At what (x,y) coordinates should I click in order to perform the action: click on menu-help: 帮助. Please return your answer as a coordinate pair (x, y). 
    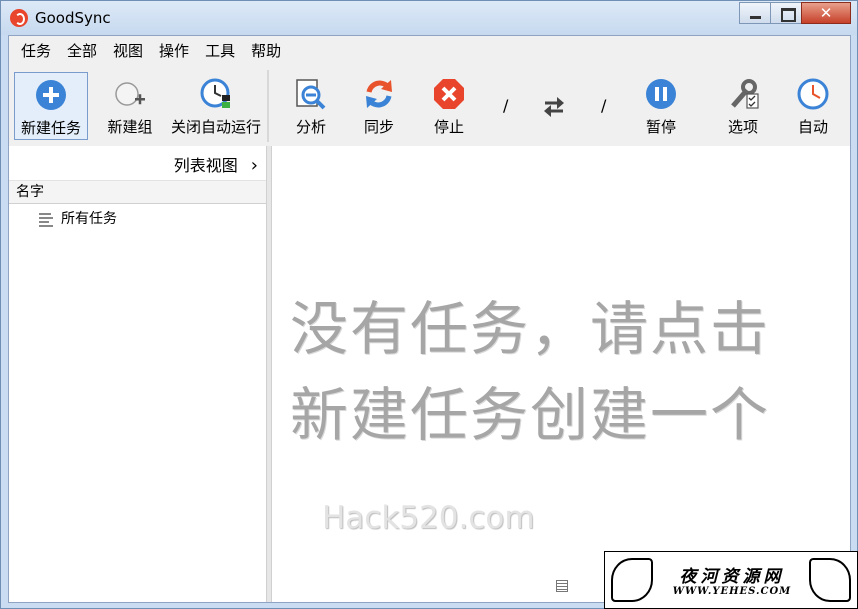
    Looking at the image, I should click on (266, 51).